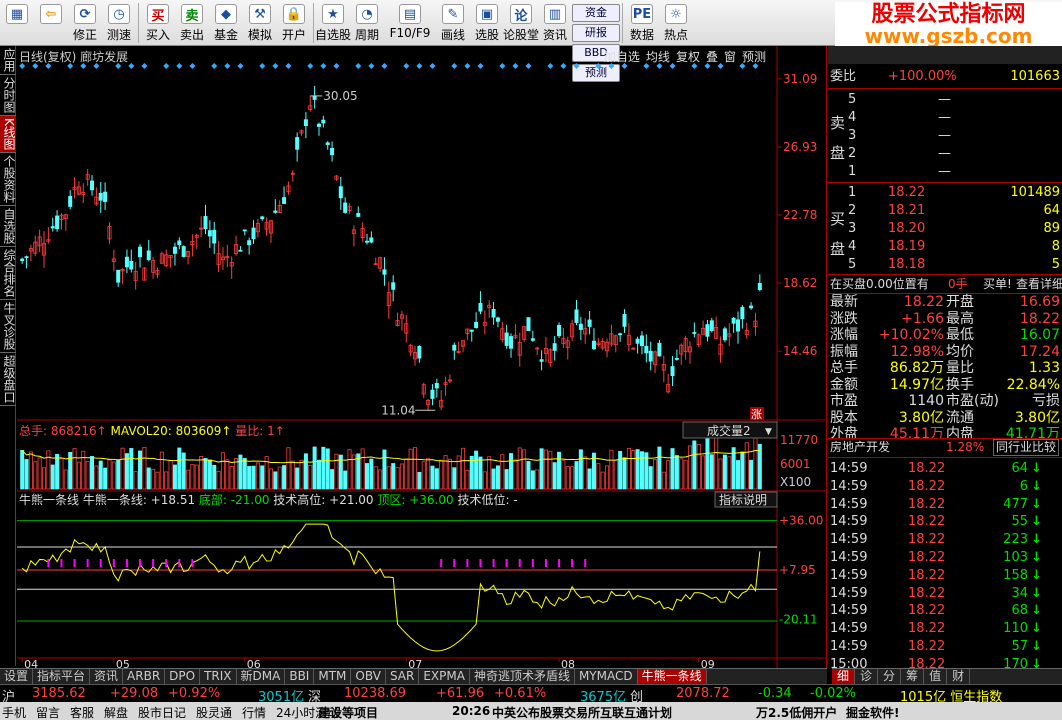 The width and height of the screenshot is (1062, 720). I want to click on indicator-top: 顶区: +36.00, so click(417, 500).